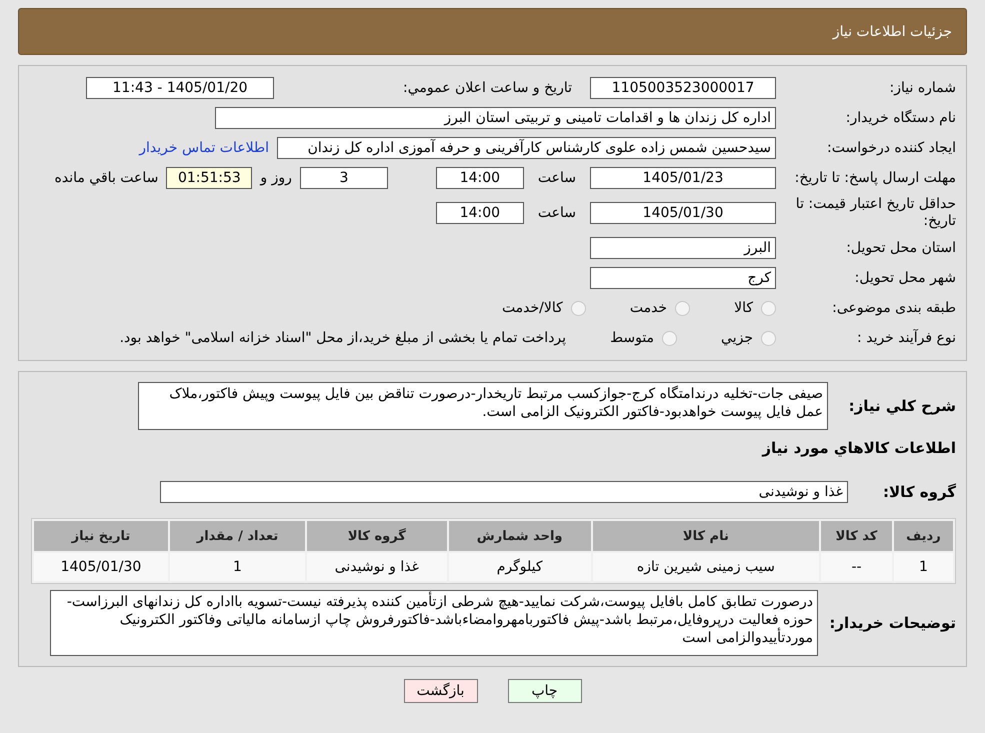 The height and width of the screenshot is (733, 985). I want to click on field-label: تاریخ و ساعت اعلان عمومي:, so click(487, 88).